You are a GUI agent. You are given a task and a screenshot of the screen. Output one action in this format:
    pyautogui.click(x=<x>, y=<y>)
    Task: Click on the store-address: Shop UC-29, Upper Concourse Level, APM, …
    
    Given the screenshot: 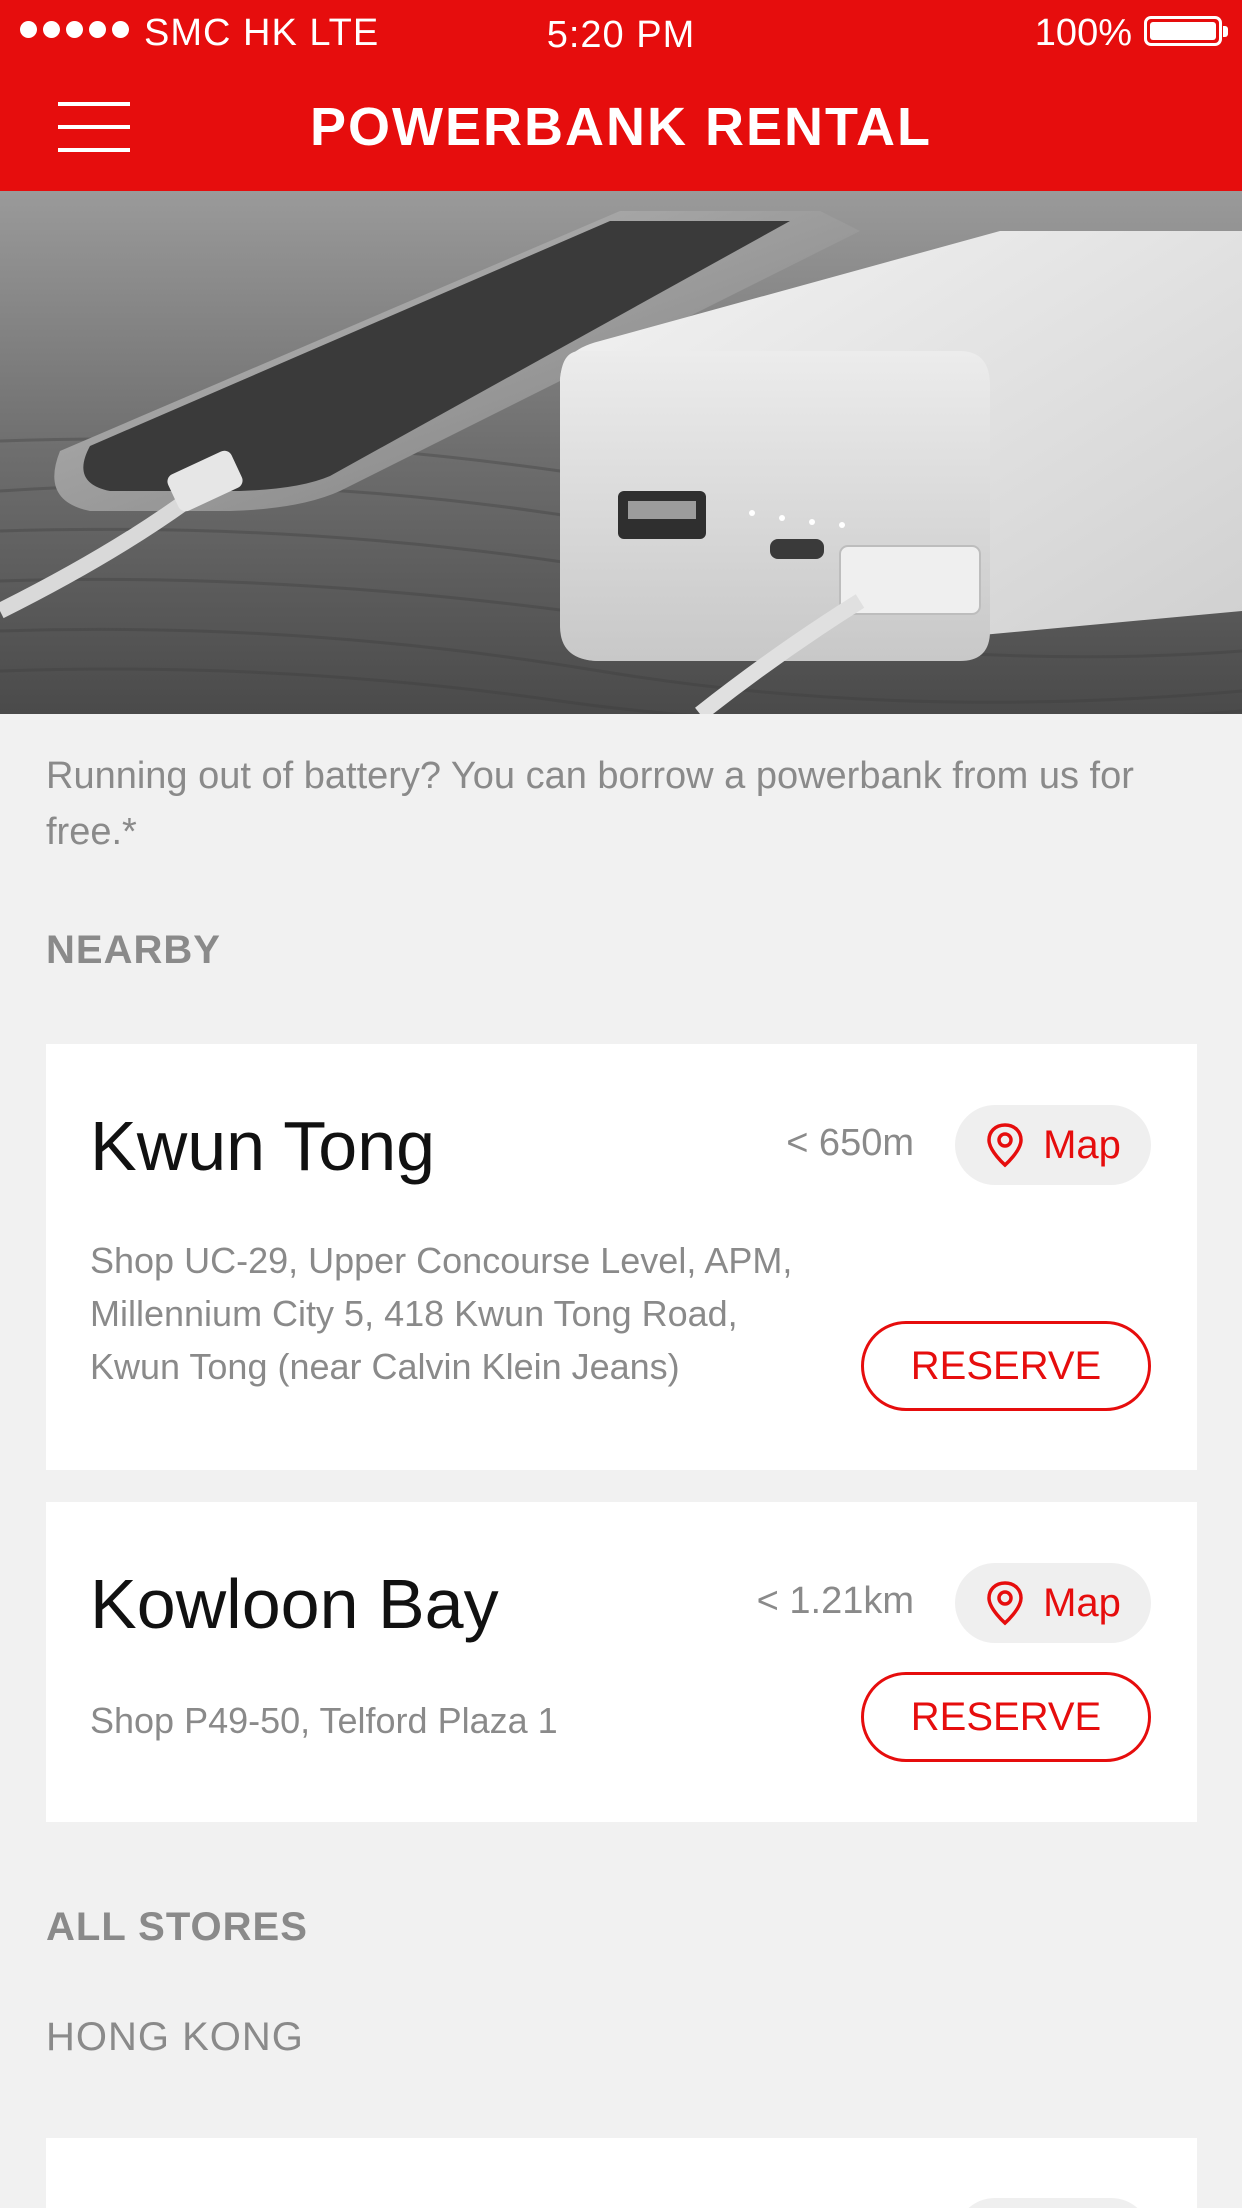 What is the action you would take?
    pyautogui.click(x=441, y=1313)
    